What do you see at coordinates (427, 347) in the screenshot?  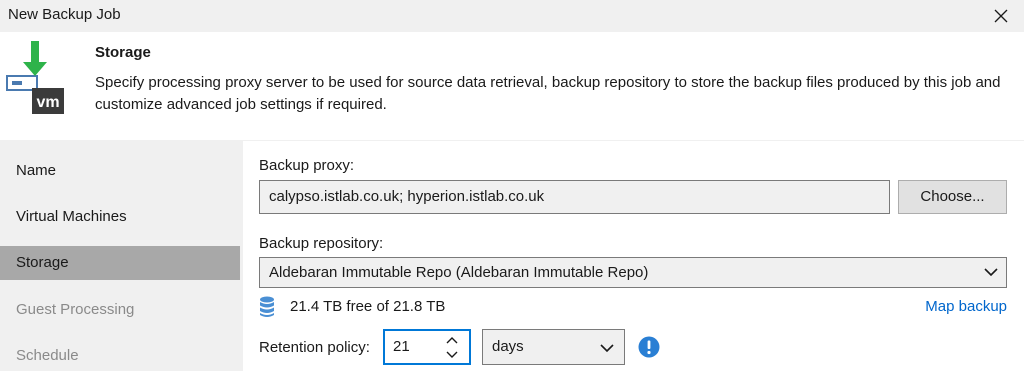 I see `retention-policy-stepper: 21` at bounding box center [427, 347].